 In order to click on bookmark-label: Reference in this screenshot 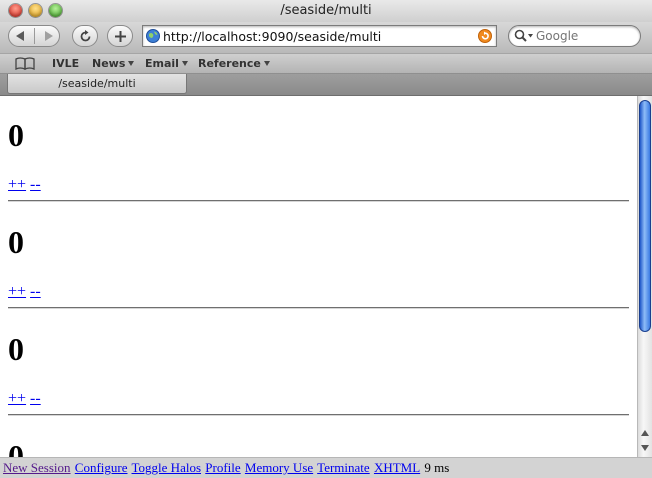, I will do `click(229, 63)`.